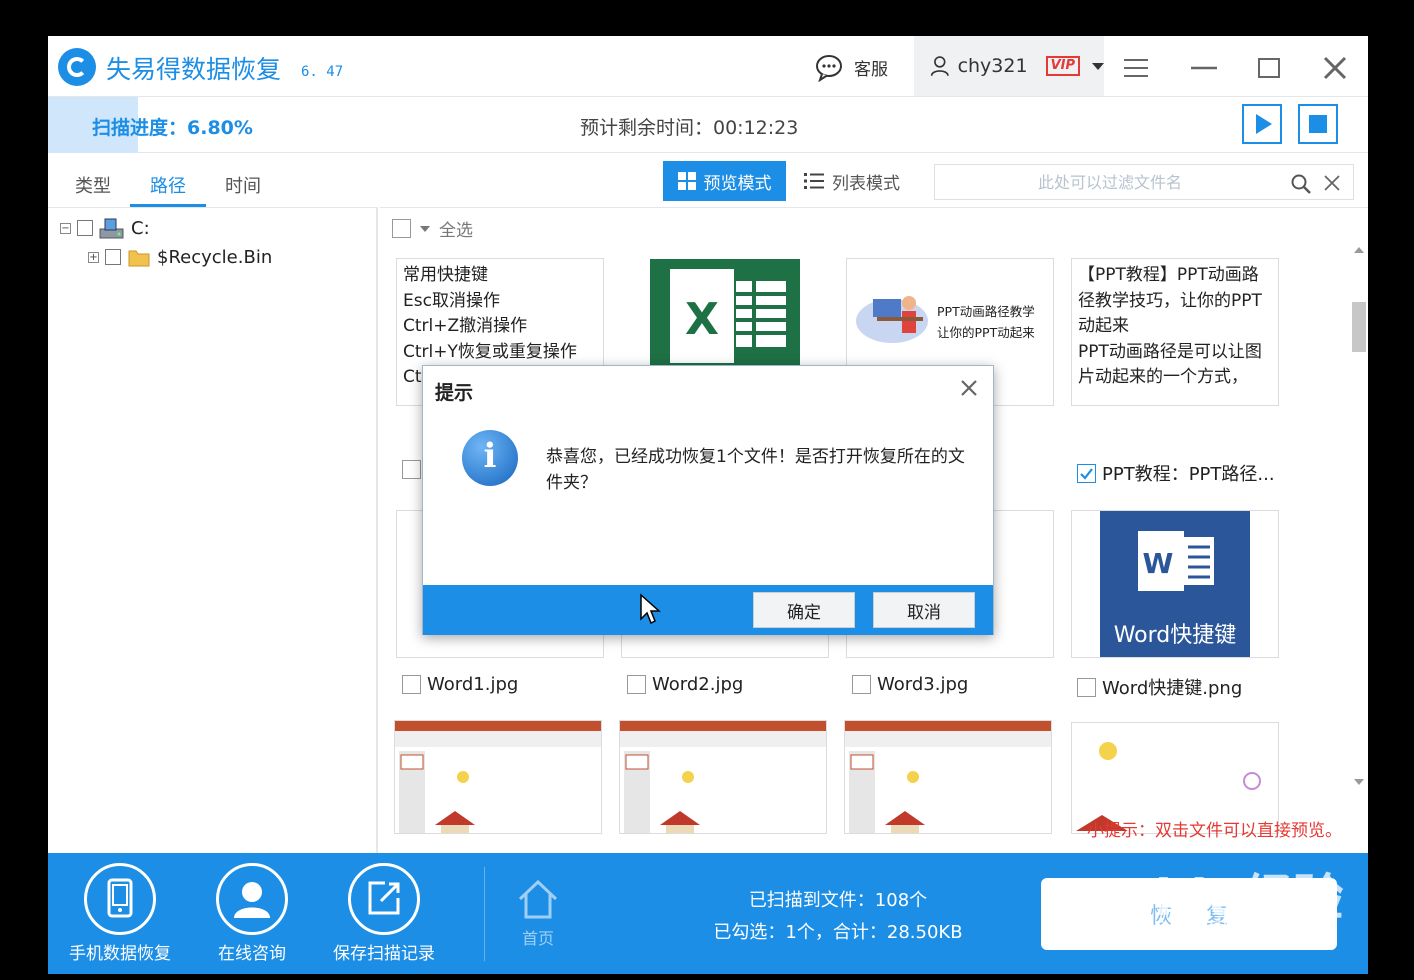  Describe the element at coordinates (992, 66) in the screenshot. I see `username: chy321` at that location.